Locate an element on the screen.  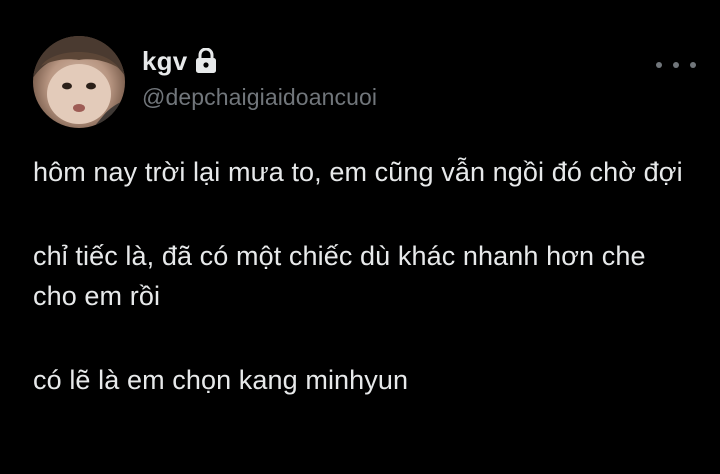
avatar-image is located at coordinates (79, 82).